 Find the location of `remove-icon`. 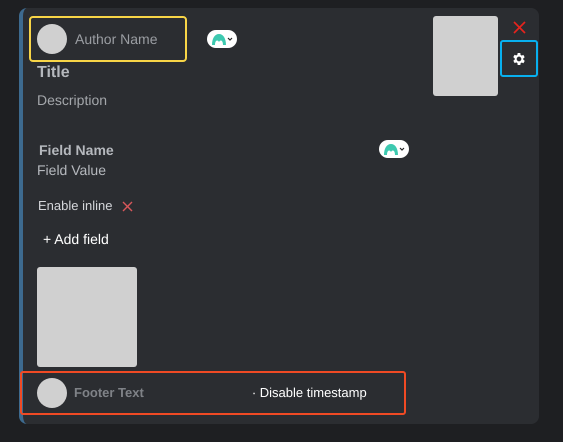

remove-icon is located at coordinates (128, 206).